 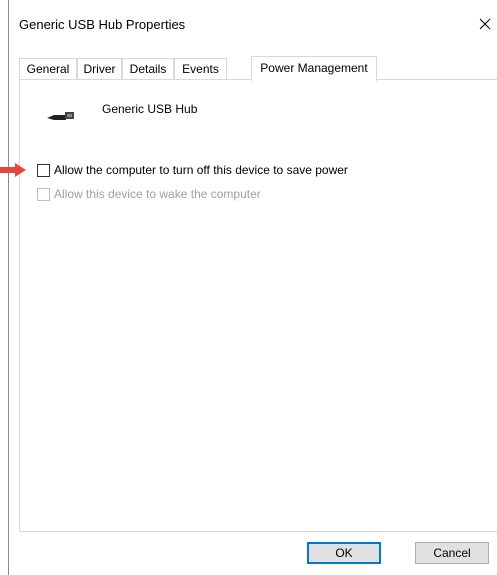 What do you see at coordinates (314, 68) in the screenshot?
I see `tab-power-management: Power Management` at bounding box center [314, 68].